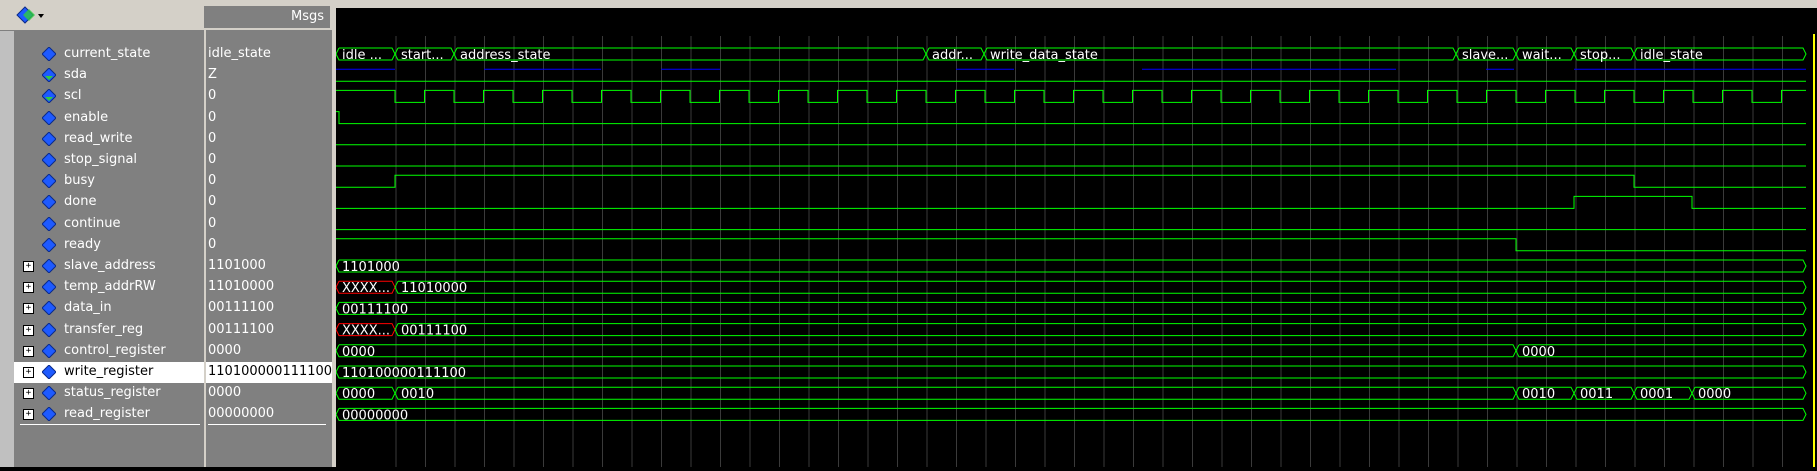 This screenshot has height=471, width=1817. I want to click on signal-row-stop-signal: stop_signal, so click(109, 160).